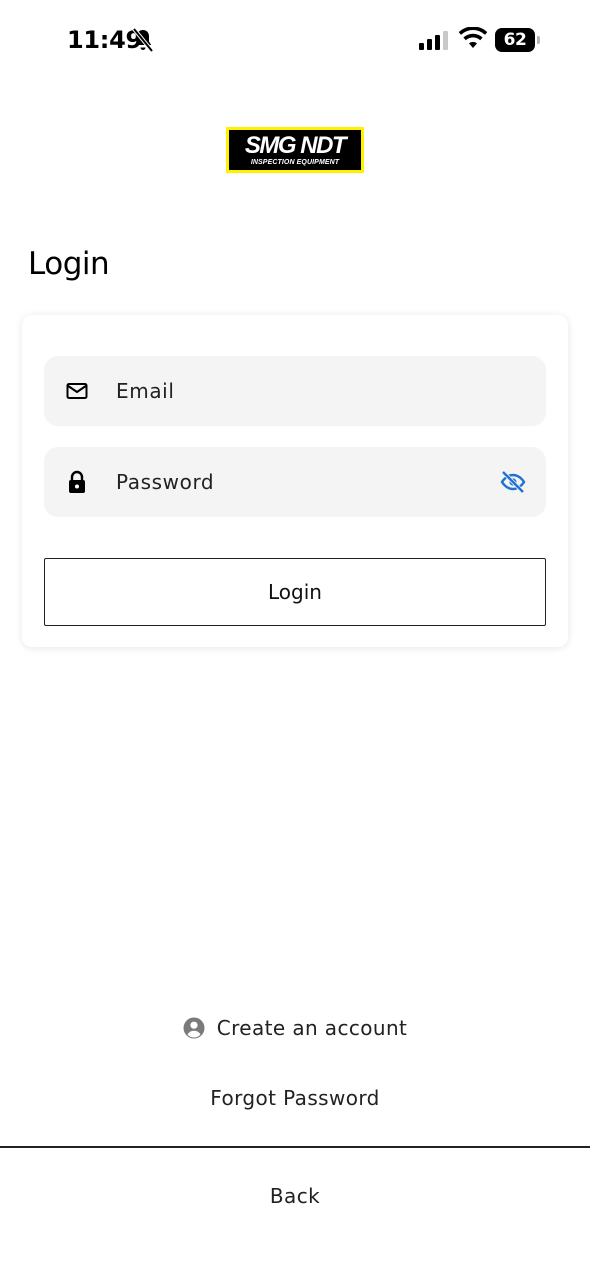 The width and height of the screenshot is (590, 1280). What do you see at coordinates (77, 481) in the screenshot?
I see `lock-icon` at bounding box center [77, 481].